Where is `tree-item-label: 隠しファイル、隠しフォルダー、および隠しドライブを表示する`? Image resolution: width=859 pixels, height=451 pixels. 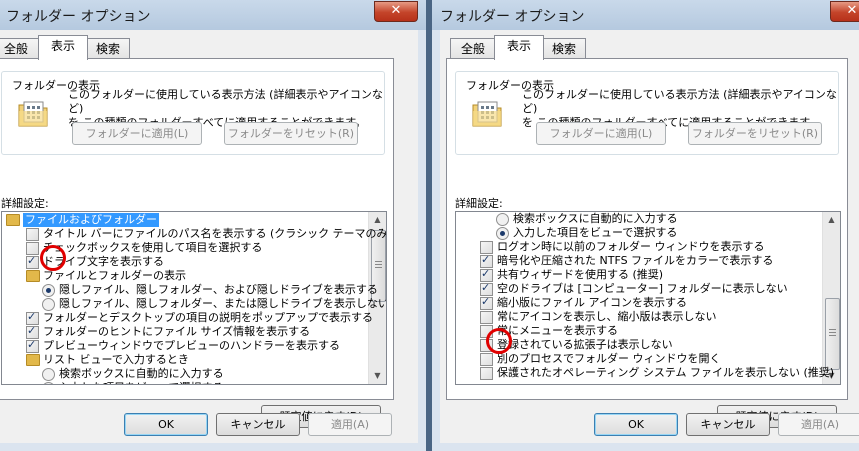 tree-item-label: 隠しファイル、隠しフォルダー、および隠しドライブを表示する is located at coordinates (218, 289).